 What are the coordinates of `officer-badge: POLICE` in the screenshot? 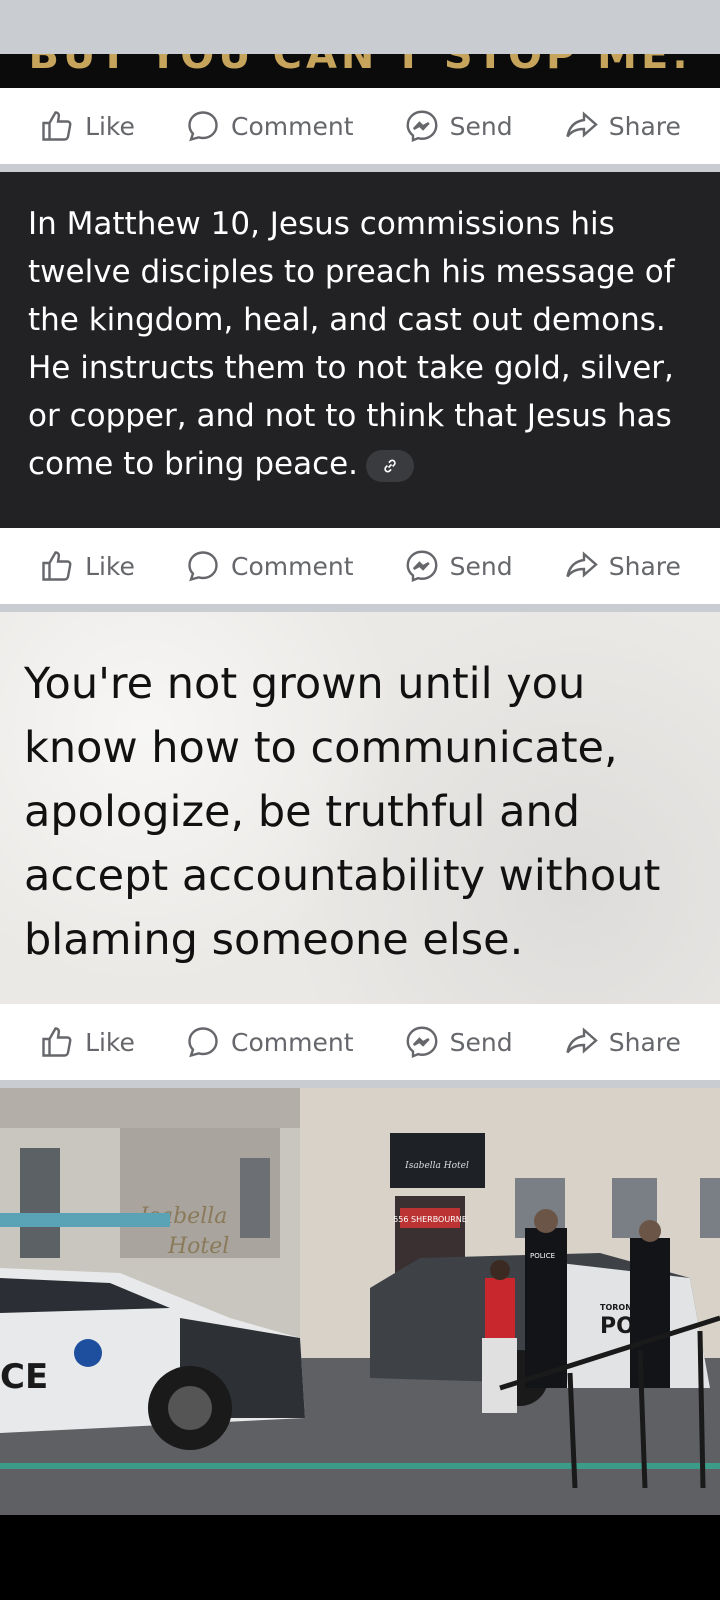 It's located at (542, 1256).